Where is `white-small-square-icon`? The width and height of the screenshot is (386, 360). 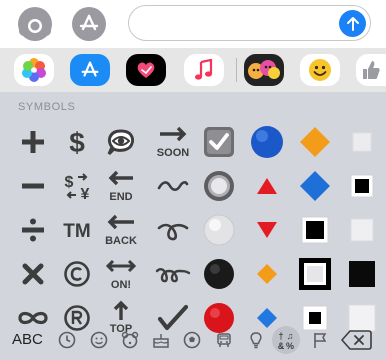 white-small-square-icon is located at coordinates (362, 142).